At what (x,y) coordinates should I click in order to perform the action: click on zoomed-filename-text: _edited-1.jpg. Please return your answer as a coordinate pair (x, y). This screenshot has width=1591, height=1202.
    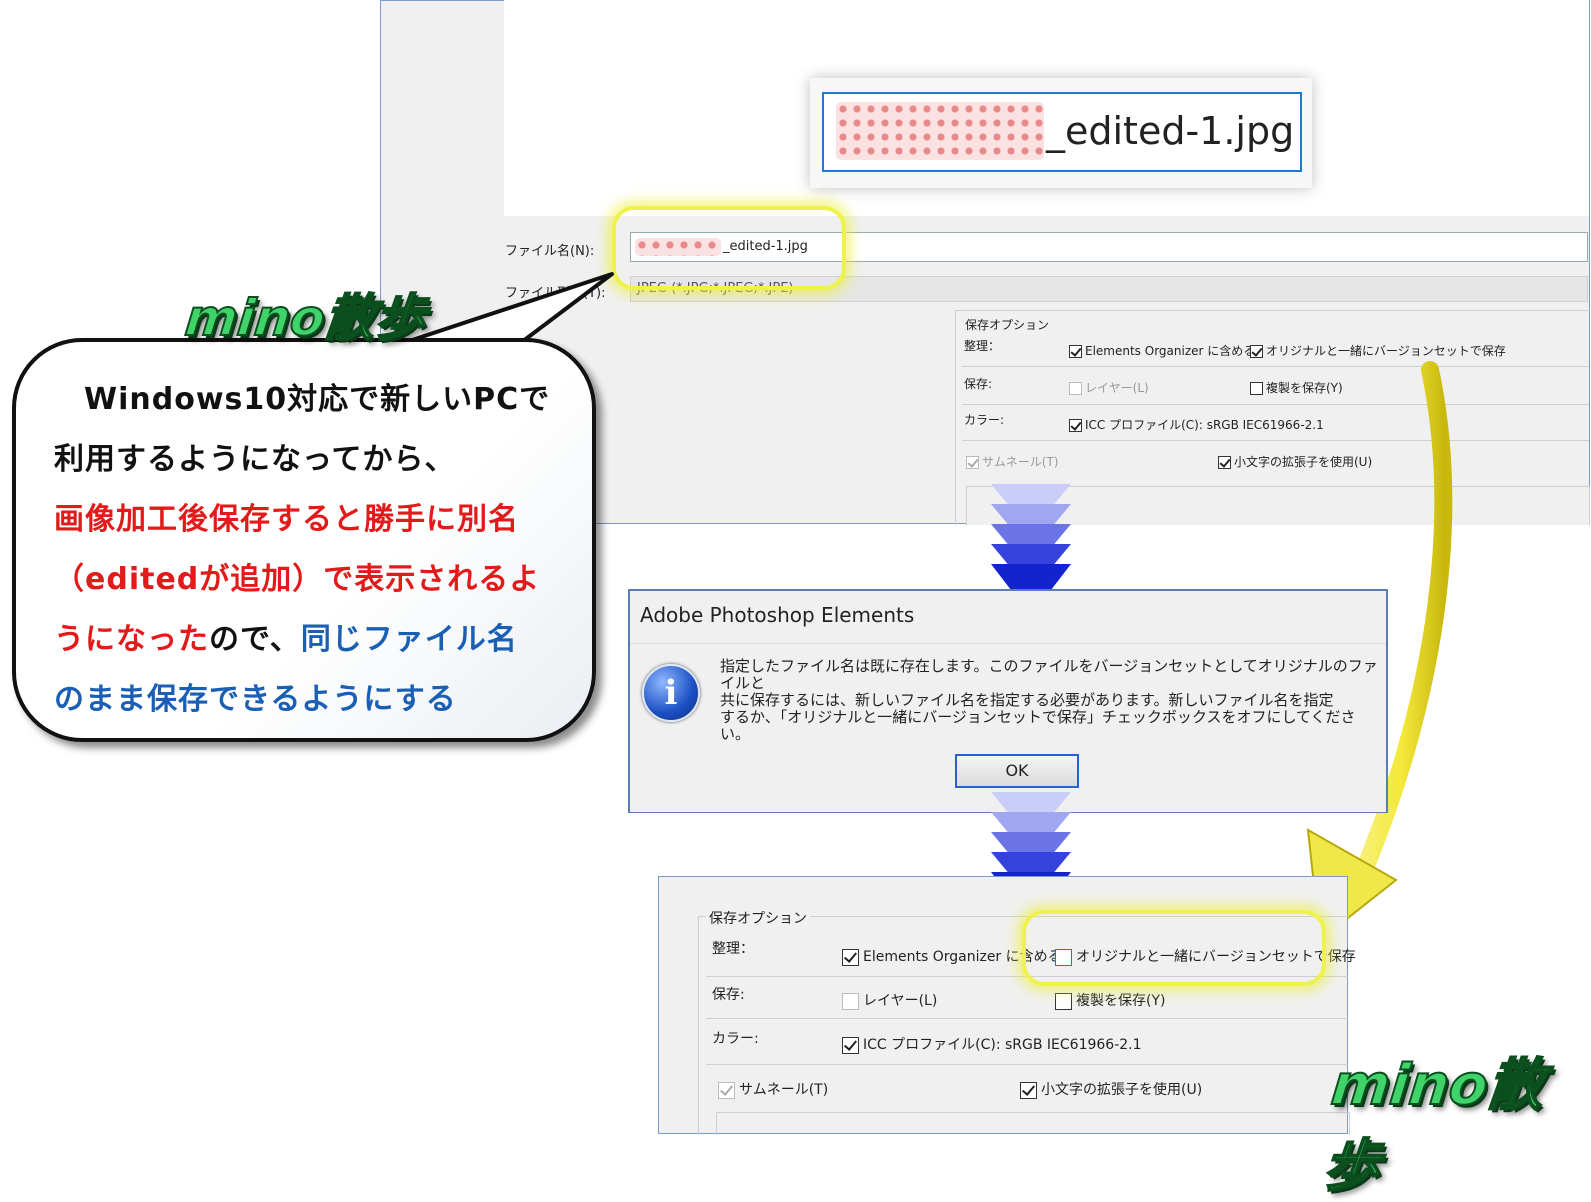
    Looking at the image, I should click on (1170, 131).